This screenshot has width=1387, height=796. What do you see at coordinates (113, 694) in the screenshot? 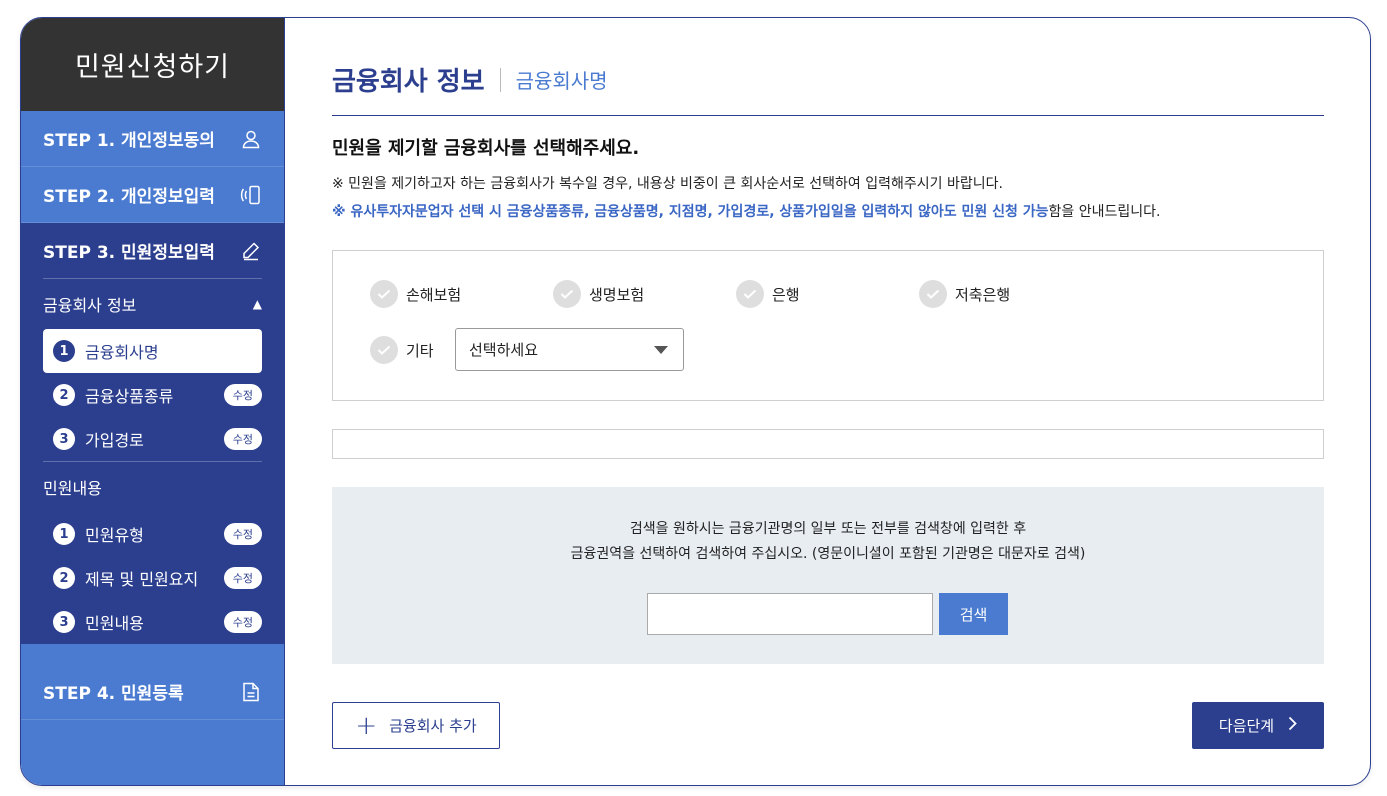
I see `step-4-label: STEP 4. 민원등록` at bounding box center [113, 694].